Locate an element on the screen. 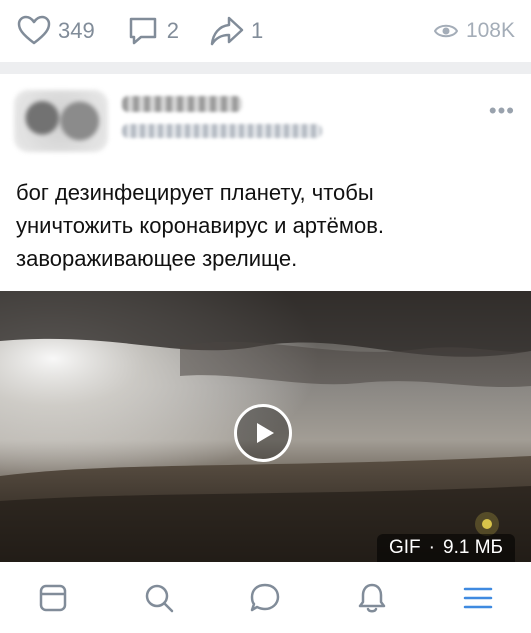 This screenshot has width=531, height=633. play-button is located at coordinates (263, 433).